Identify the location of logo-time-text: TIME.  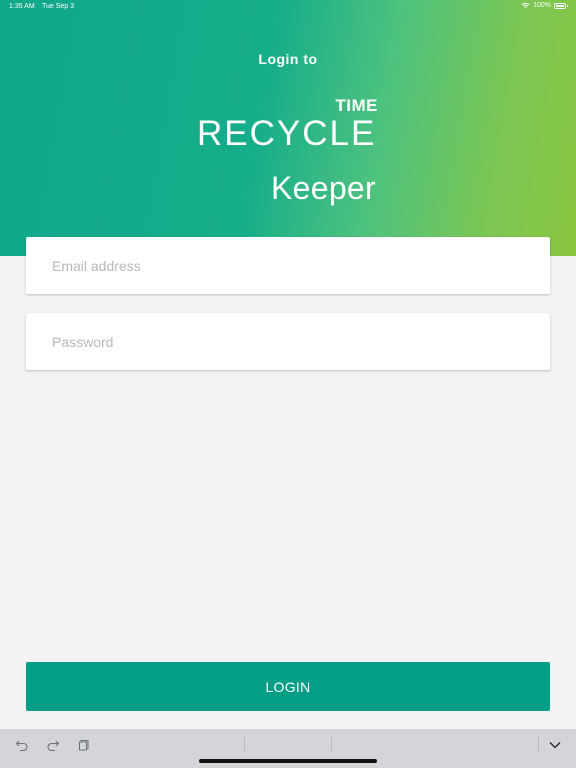
(356, 105).